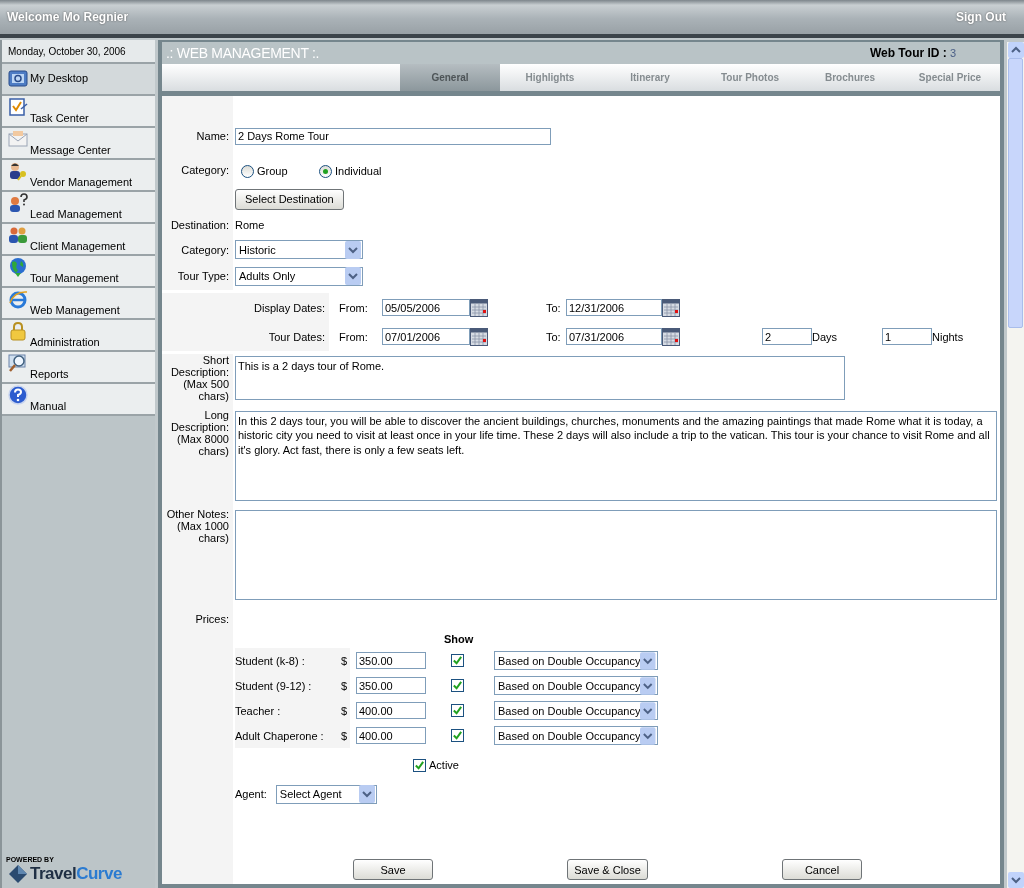 The width and height of the screenshot is (1024, 888). What do you see at coordinates (607, 869) in the screenshot?
I see `form-button: Save & Close` at bounding box center [607, 869].